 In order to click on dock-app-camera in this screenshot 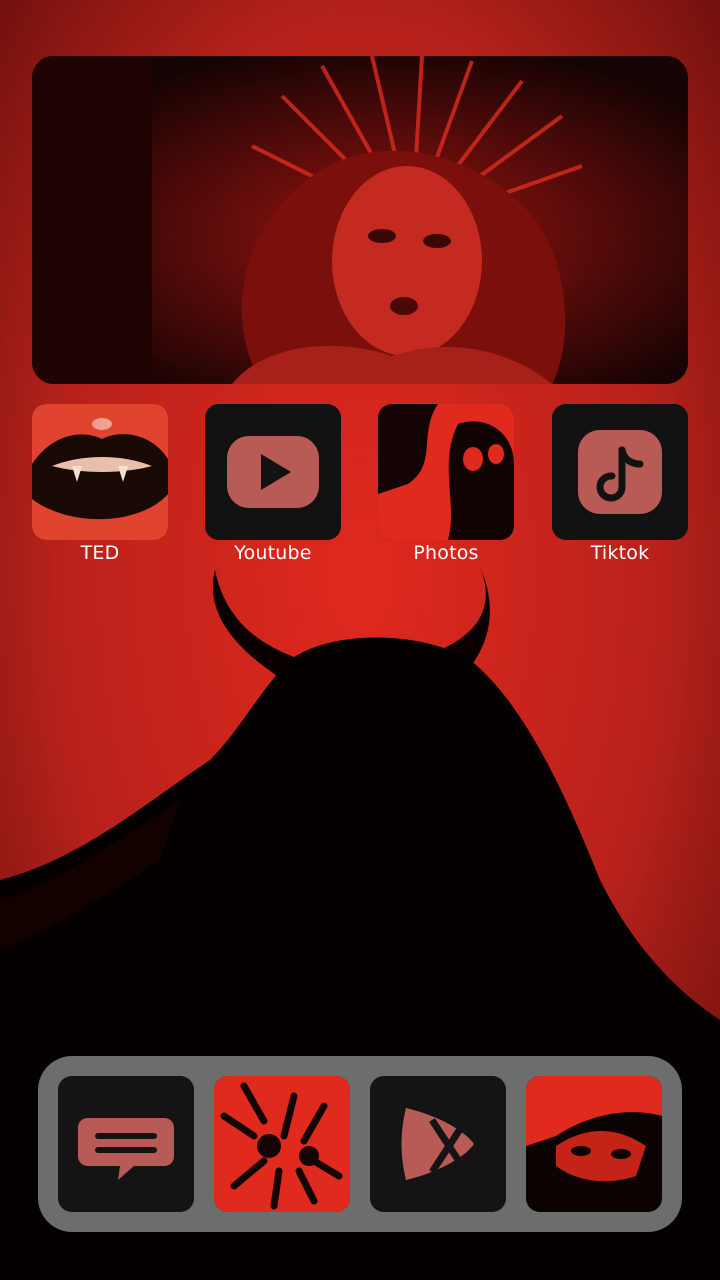, I will do `click(594, 1144)`.